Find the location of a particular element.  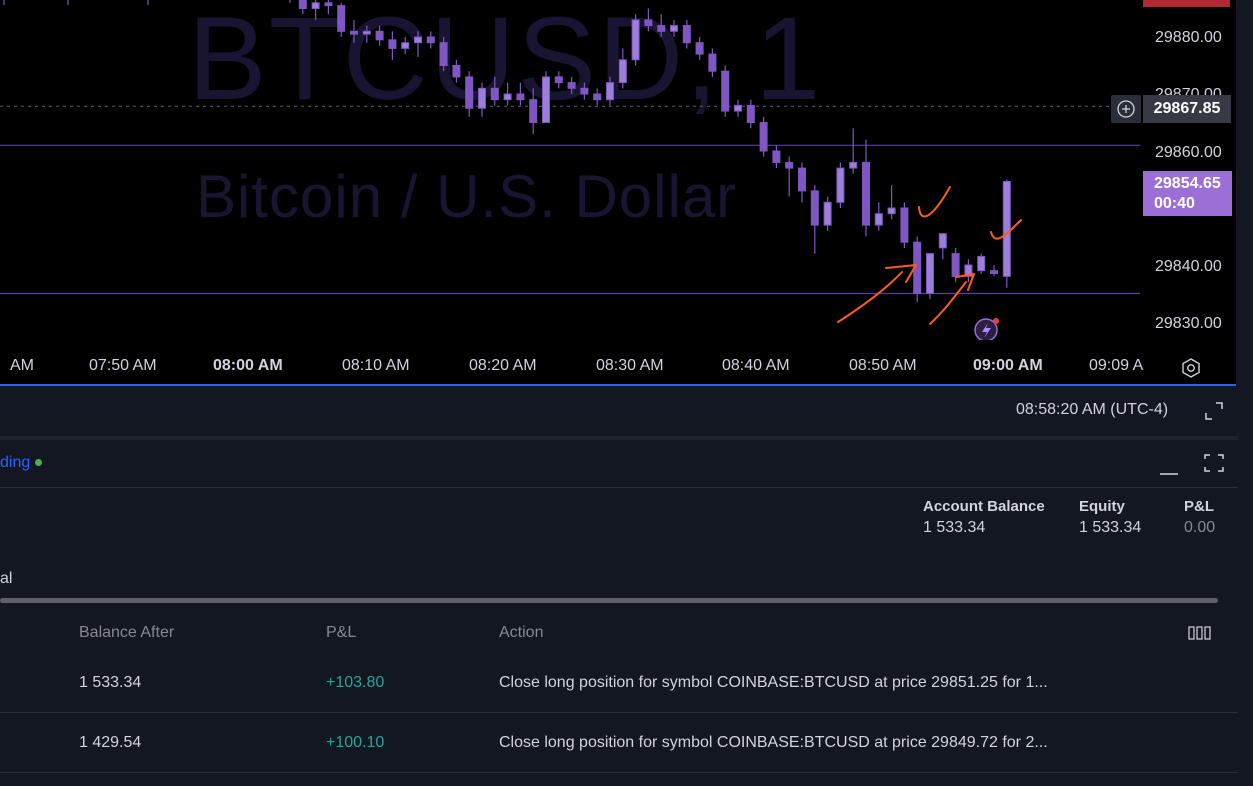

notification-dot-icon is located at coordinates (996, 321).